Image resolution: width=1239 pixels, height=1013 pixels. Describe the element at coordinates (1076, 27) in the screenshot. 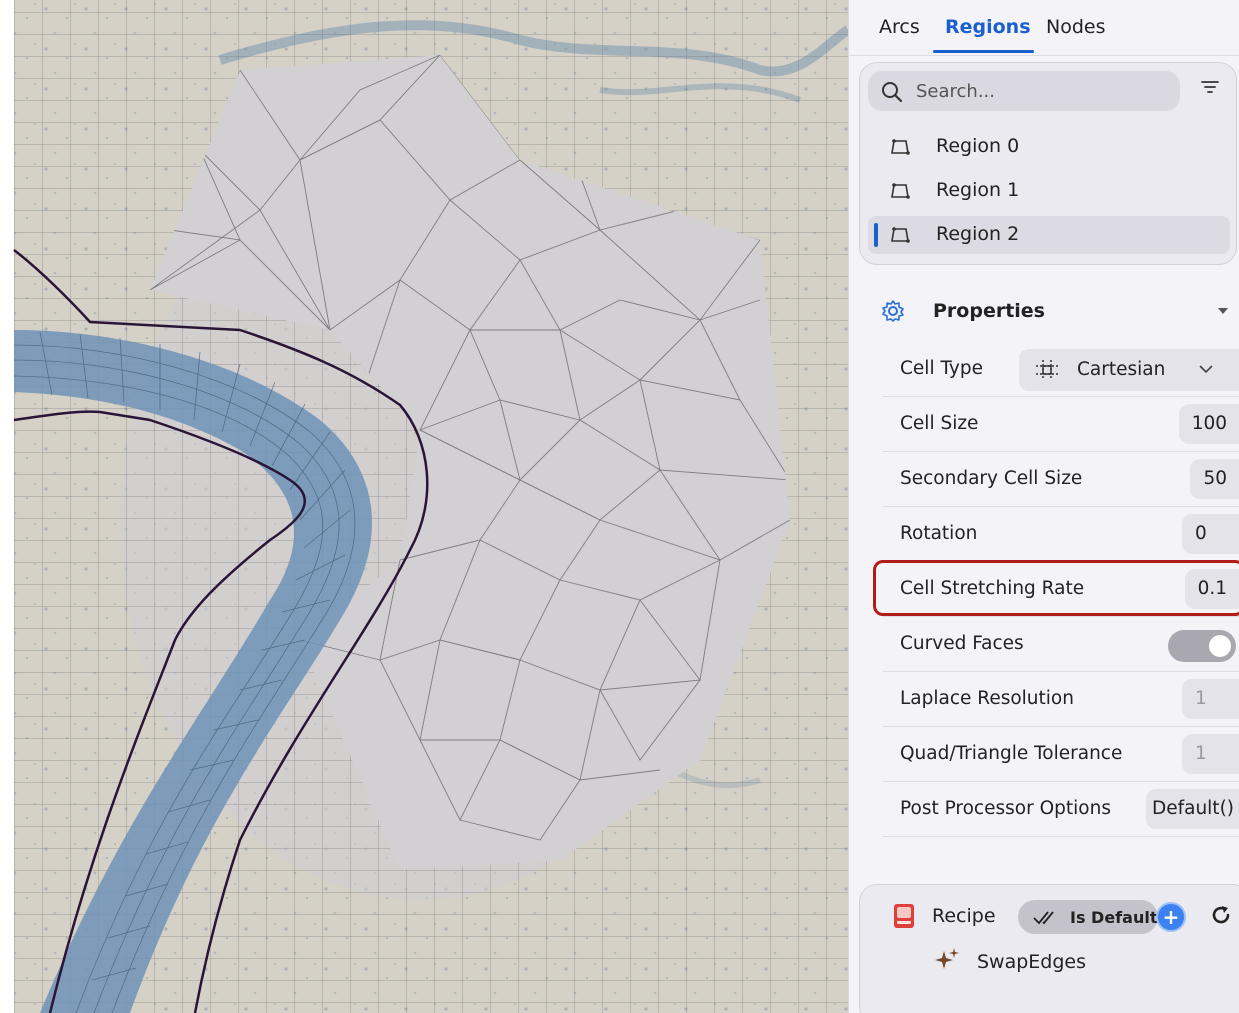

I see `tab-nodes: Nodes` at that location.